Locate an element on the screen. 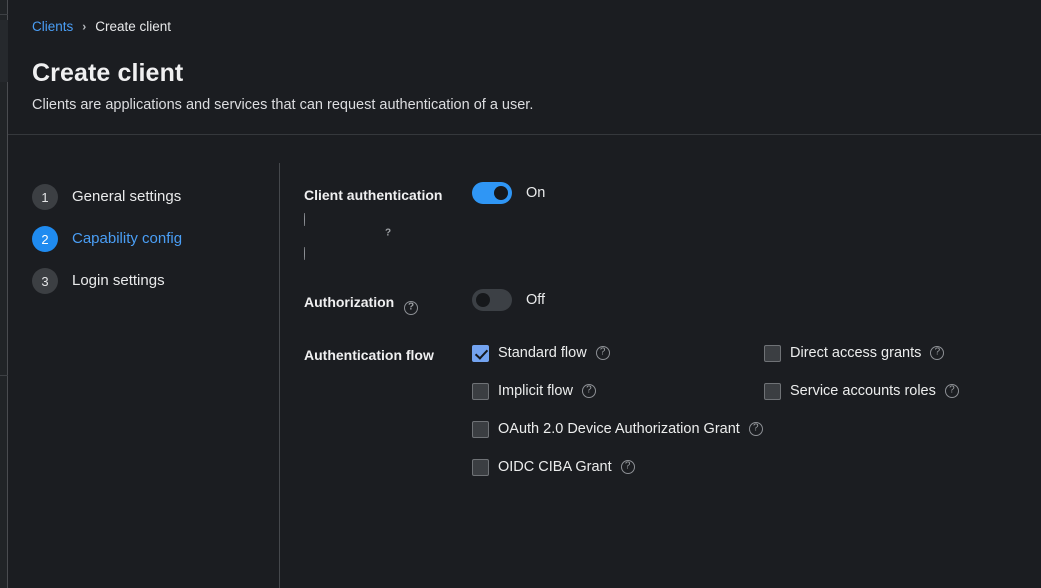 This screenshot has height=588, width=1041. authorization-state: Off is located at coordinates (536, 300).